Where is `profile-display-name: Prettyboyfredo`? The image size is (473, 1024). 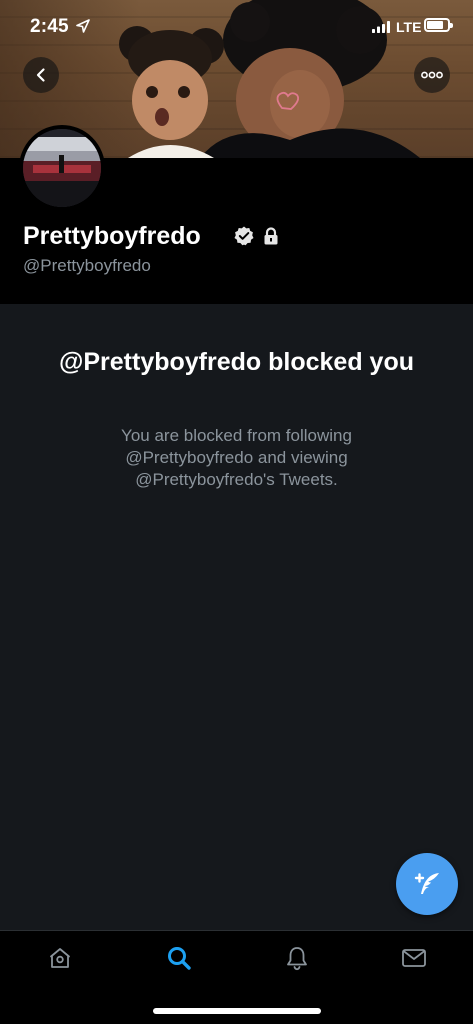 profile-display-name: Prettyboyfredo is located at coordinates (112, 236).